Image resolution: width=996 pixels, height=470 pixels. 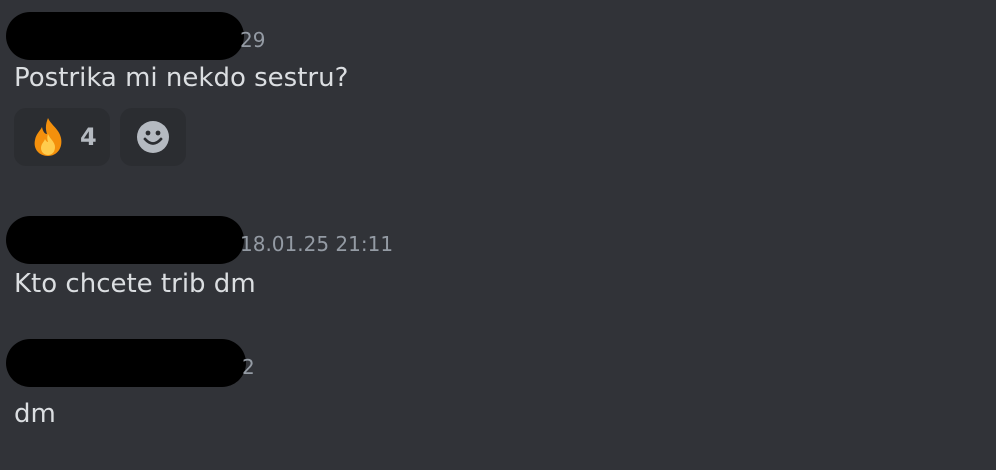 What do you see at coordinates (181, 78) in the screenshot?
I see `message-text: Postrika mi nekdo sestru?` at bounding box center [181, 78].